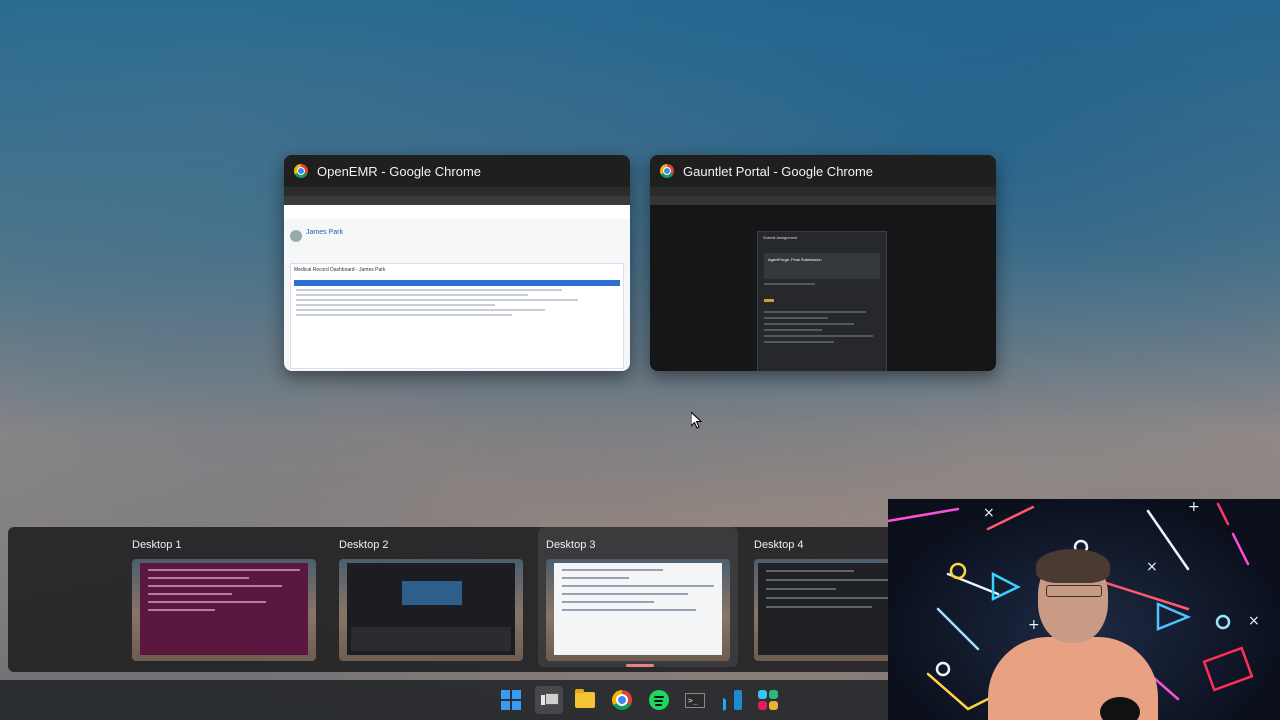 Image resolution: width=1280 pixels, height=720 pixels. What do you see at coordinates (364, 545) in the screenshot?
I see `desktop-label: Desktop 2` at bounding box center [364, 545].